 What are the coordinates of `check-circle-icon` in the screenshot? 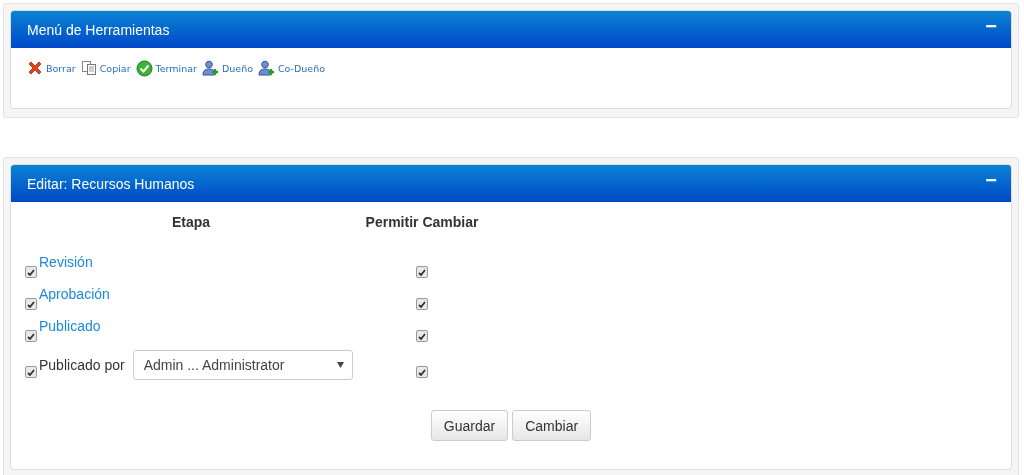 It's located at (144, 68).